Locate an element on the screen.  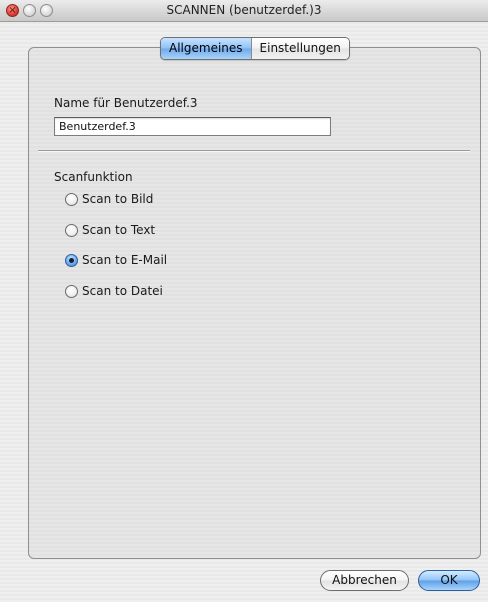
scan-function-label: Scanfunktion is located at coordinates (93, 177).